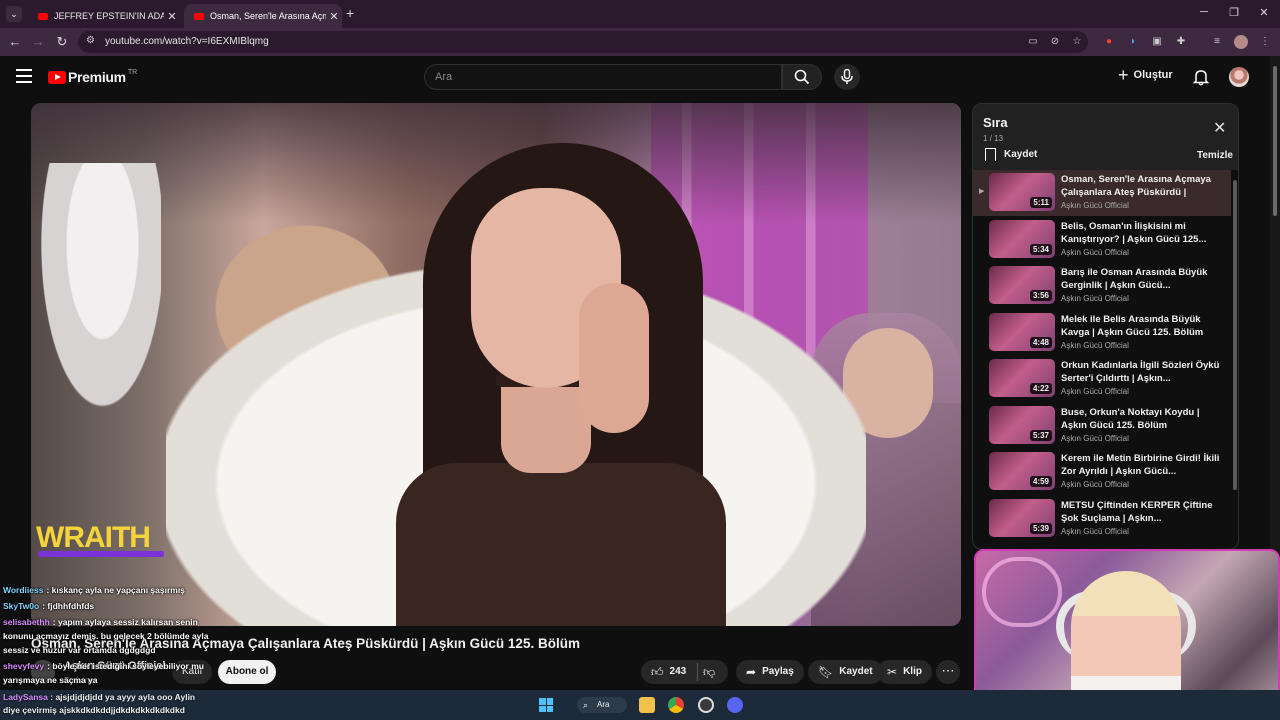 This screenshot has width=1280, height=720. Describe the element at coordinates (845, 672) in the screenshot. I see `save-button: 🔖︎ Kaydet` at that location.